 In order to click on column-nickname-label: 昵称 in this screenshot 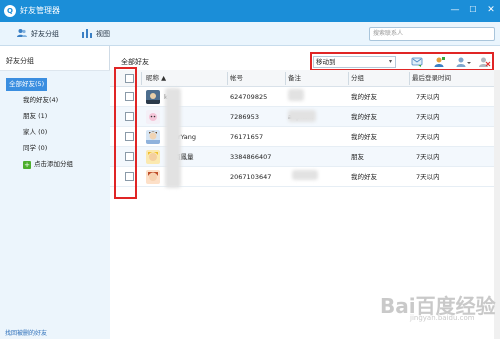, I will do `click(152, 78)`.